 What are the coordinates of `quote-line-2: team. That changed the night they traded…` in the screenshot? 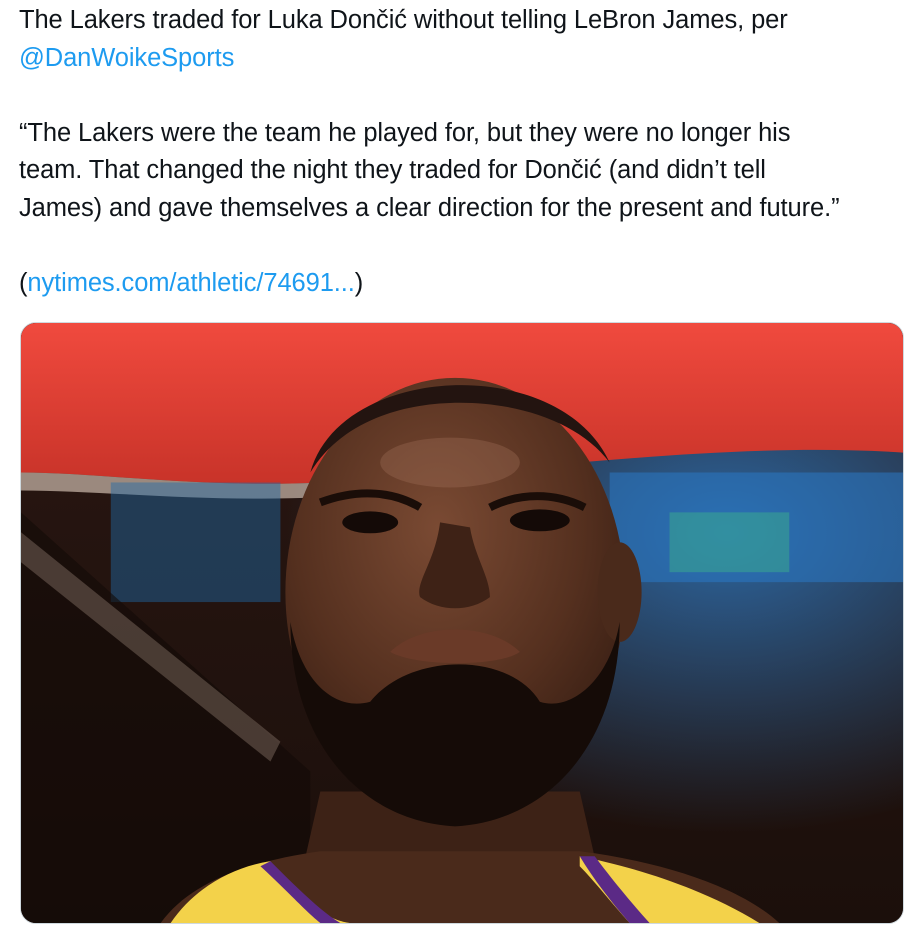 It's located at (392, 170).